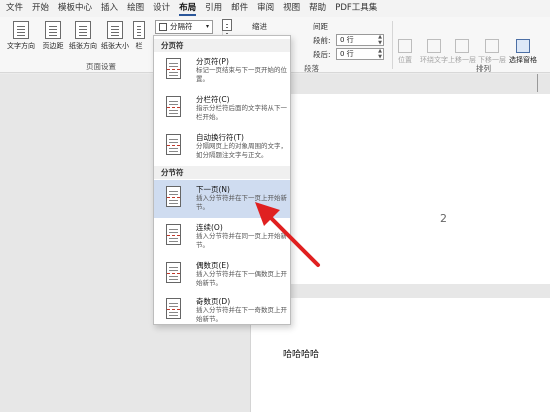 The image size is (550, 412). What do you see at coordinates (492, 46) in the screenshot?
I see `send-backward-icon` at bounding box center [492, 46].